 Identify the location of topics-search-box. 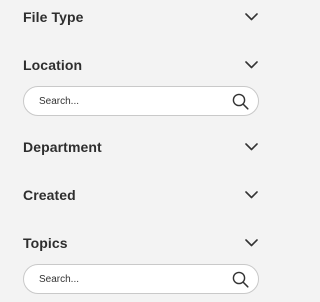
(141, 279).